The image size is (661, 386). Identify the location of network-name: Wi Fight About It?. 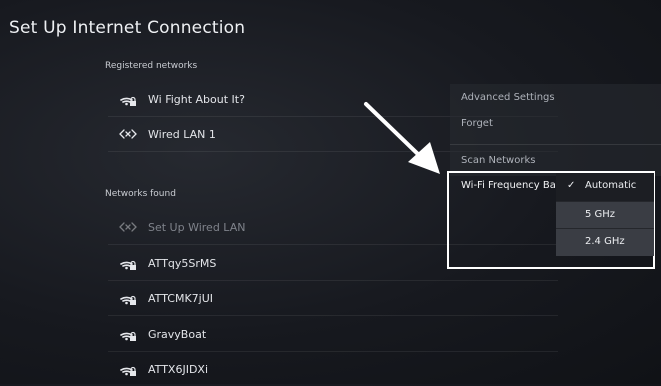
(196, 99).